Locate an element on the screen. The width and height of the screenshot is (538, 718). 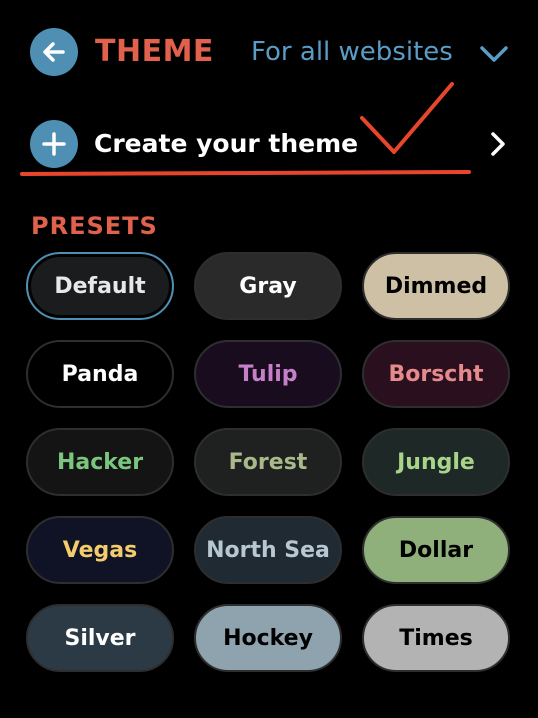
preset-default-button: Default is located at coordinates (100, 286).